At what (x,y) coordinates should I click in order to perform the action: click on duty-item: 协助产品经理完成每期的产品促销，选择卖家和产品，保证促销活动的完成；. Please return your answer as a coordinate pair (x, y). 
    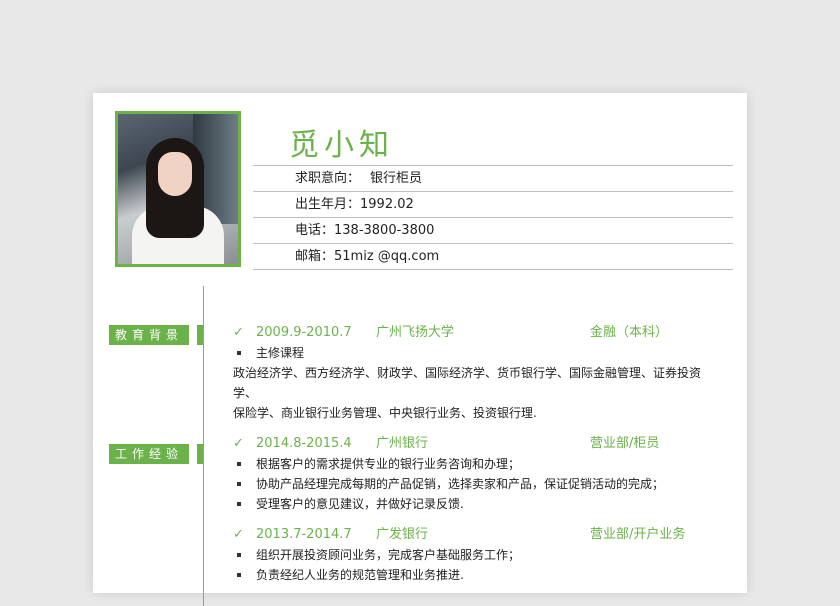
    Looking at the image, I should click on (473, 484).